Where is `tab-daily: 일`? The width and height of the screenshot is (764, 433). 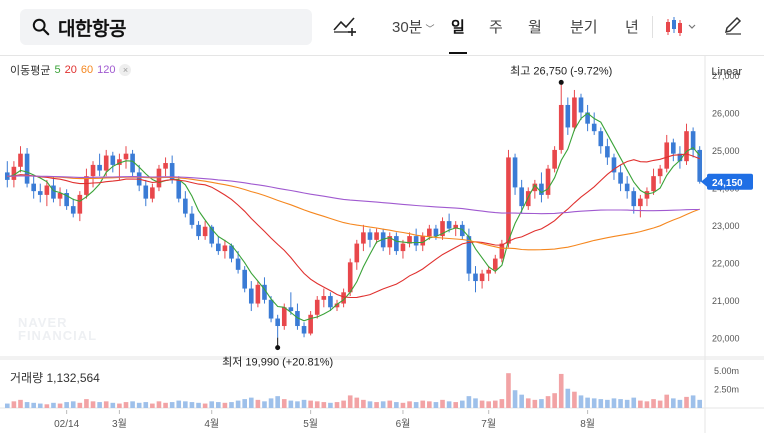 tab-daily: 일 is located at coordinates (458, 35).